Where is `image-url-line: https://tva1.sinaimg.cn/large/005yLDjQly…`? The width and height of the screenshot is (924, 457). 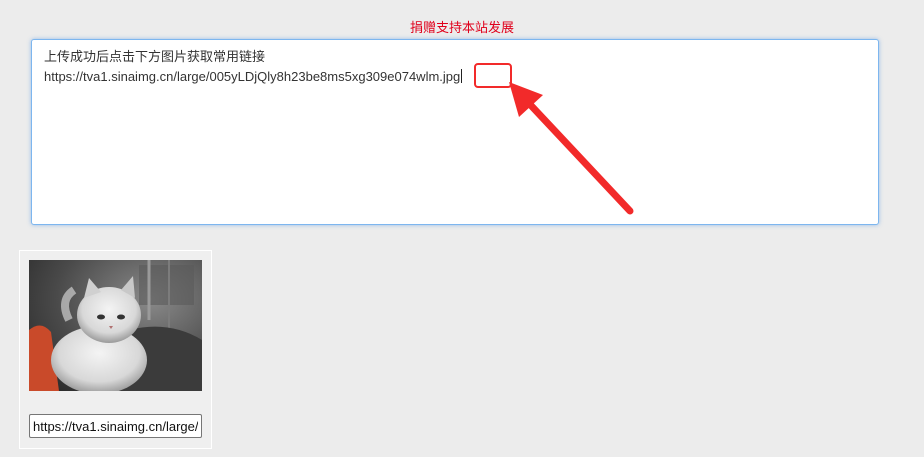 image-url-line: https://tva1.sinaimg.cn/large/005yLDjQly… is located at coordinates (455, 77).